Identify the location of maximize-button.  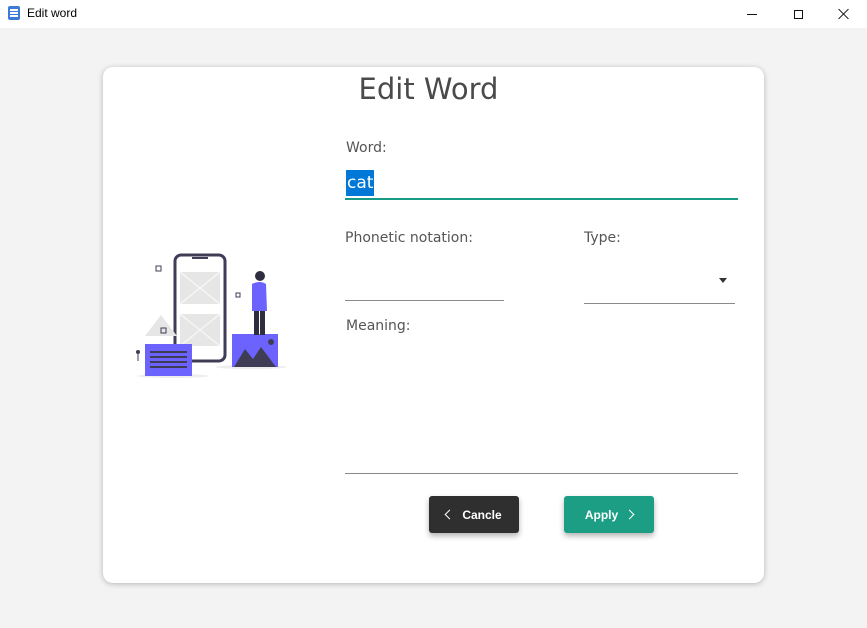
(798, 14).